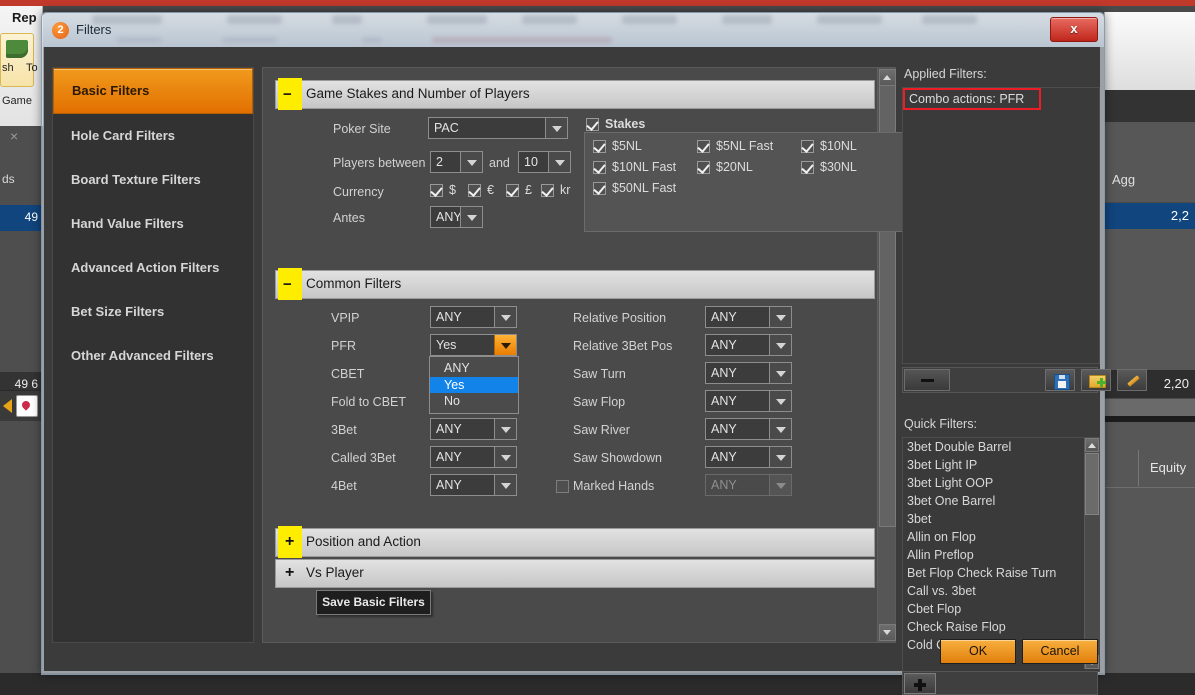 The width and height of the screenshot is (1195, 695). Describe the element at coordinates (966, 99) in the screenshot. I see `applied-filter-item: Combo actions: PFR` at that location.